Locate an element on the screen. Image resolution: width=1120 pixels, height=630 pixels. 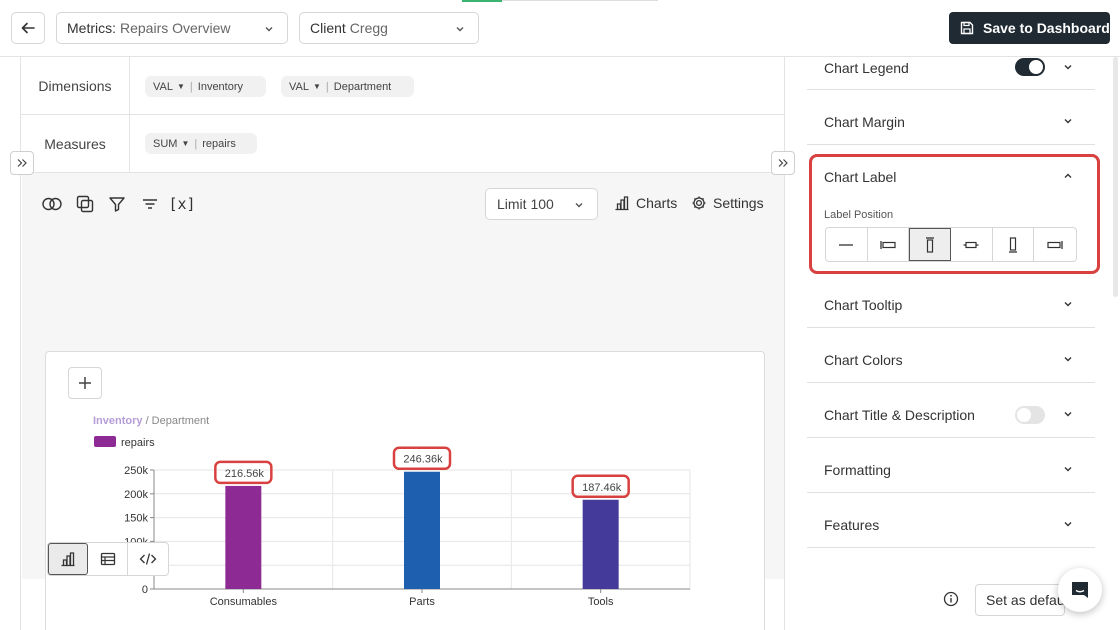
arrow-left-icon is located at coordinates (28, 28).